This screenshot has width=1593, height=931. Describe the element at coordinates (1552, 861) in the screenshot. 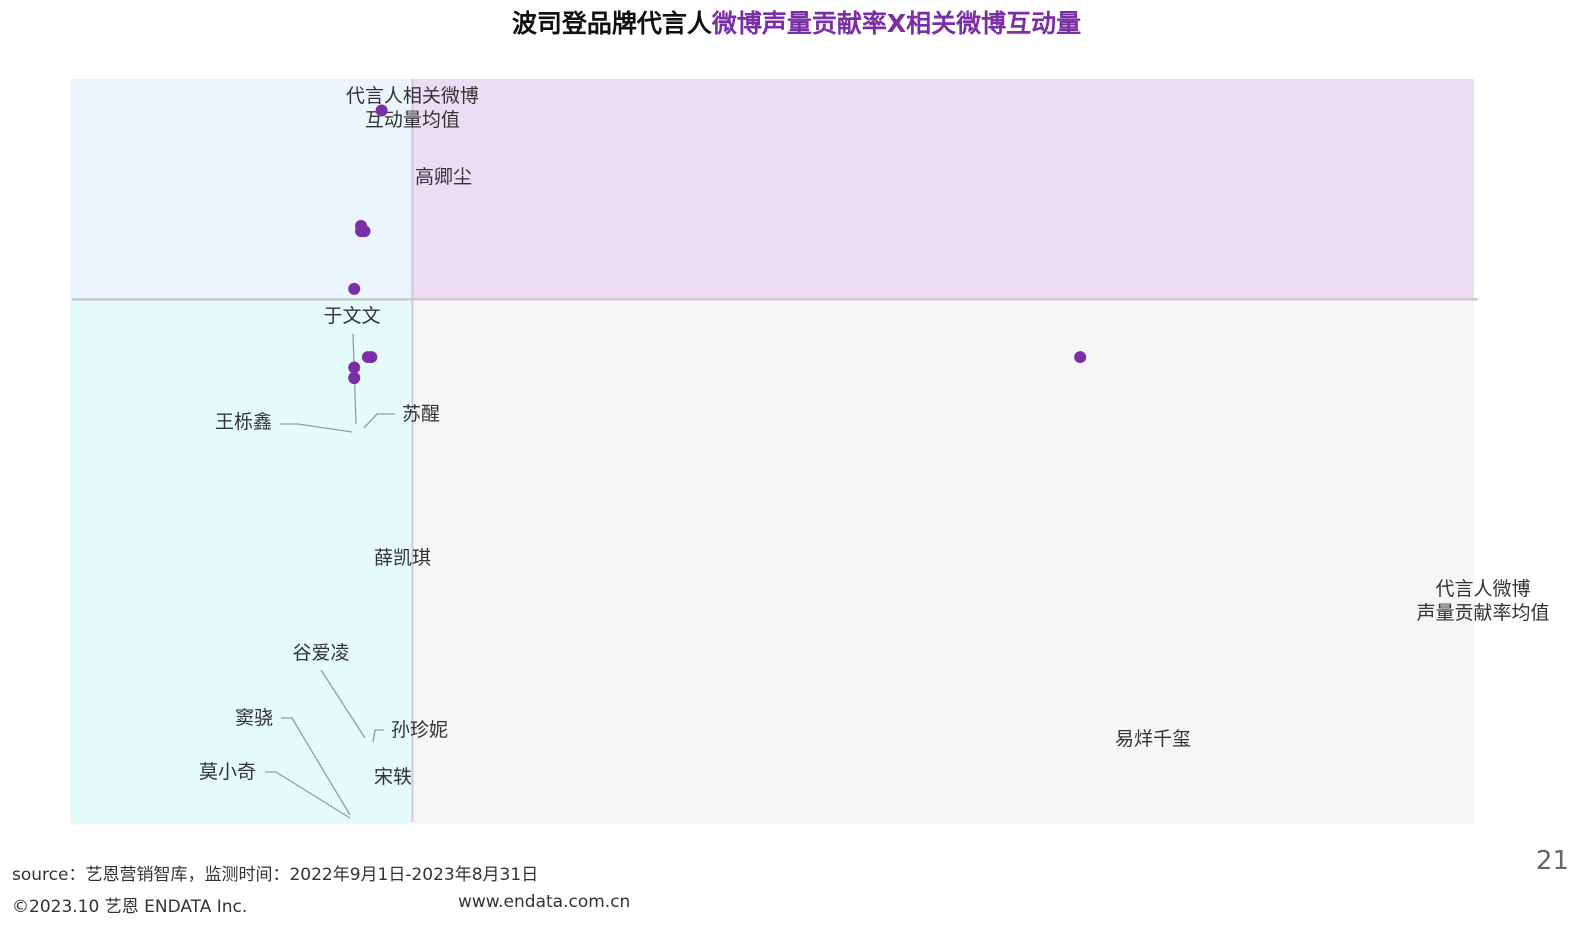

I see `page-number: 21` at that location.